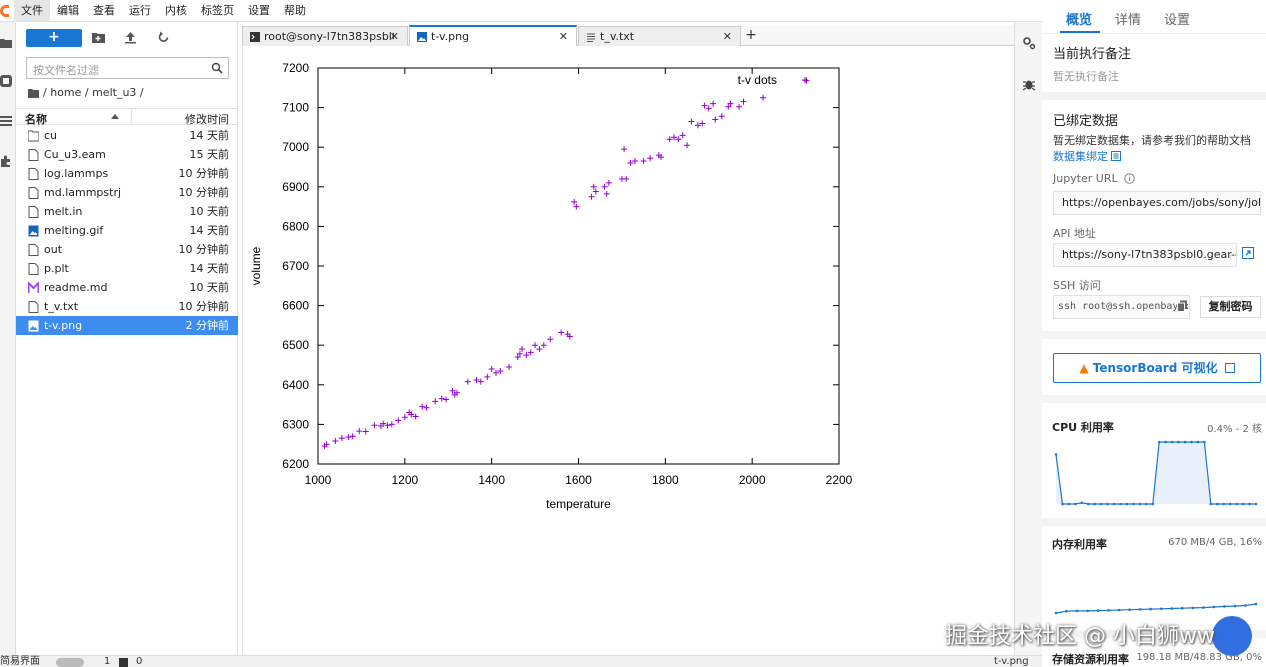  What do you see at coordinates (33, 250) in the screenshot?
I see `file-icon` at bounding box center [33, 250].